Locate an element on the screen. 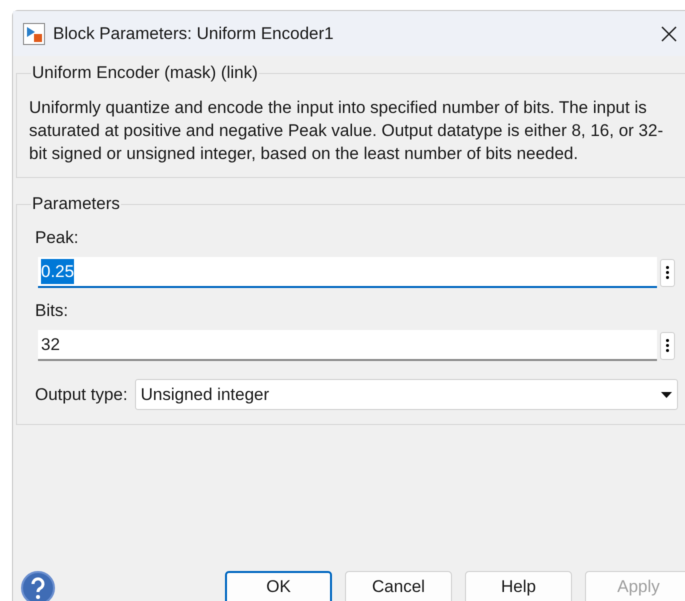  window-title: Block Parameters: Uniform Encoder1 is located at coordinates (194, 33).